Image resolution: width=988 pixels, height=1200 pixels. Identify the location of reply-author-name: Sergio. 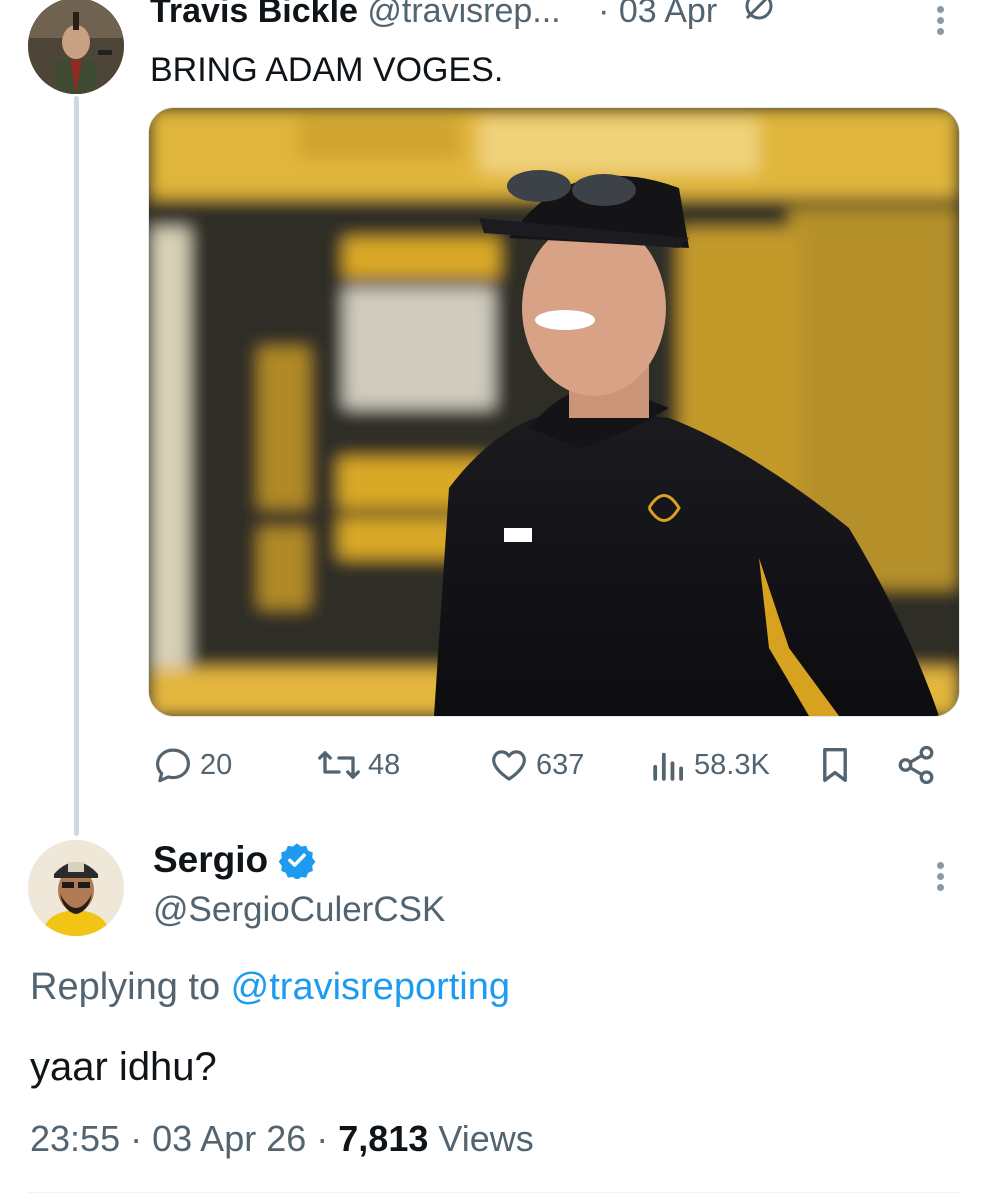
(234, 860).